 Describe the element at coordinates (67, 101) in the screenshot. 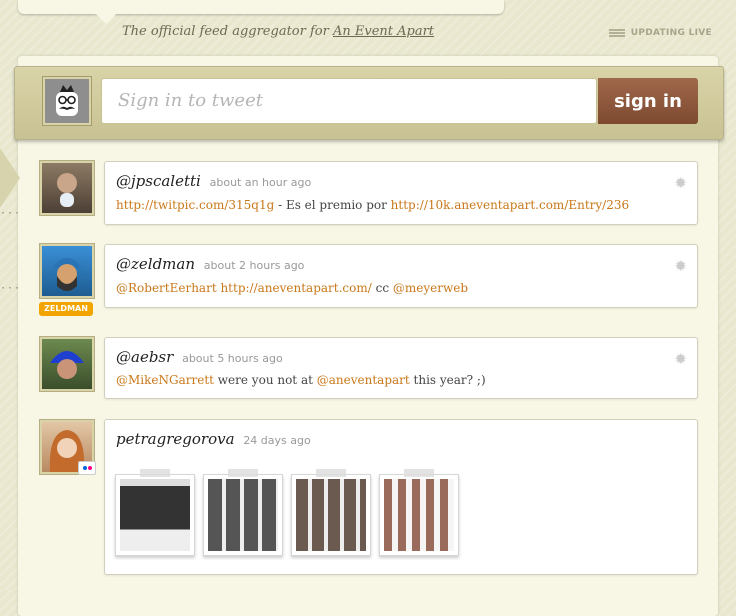

I see `anonymous-avatar-icon` at that location.